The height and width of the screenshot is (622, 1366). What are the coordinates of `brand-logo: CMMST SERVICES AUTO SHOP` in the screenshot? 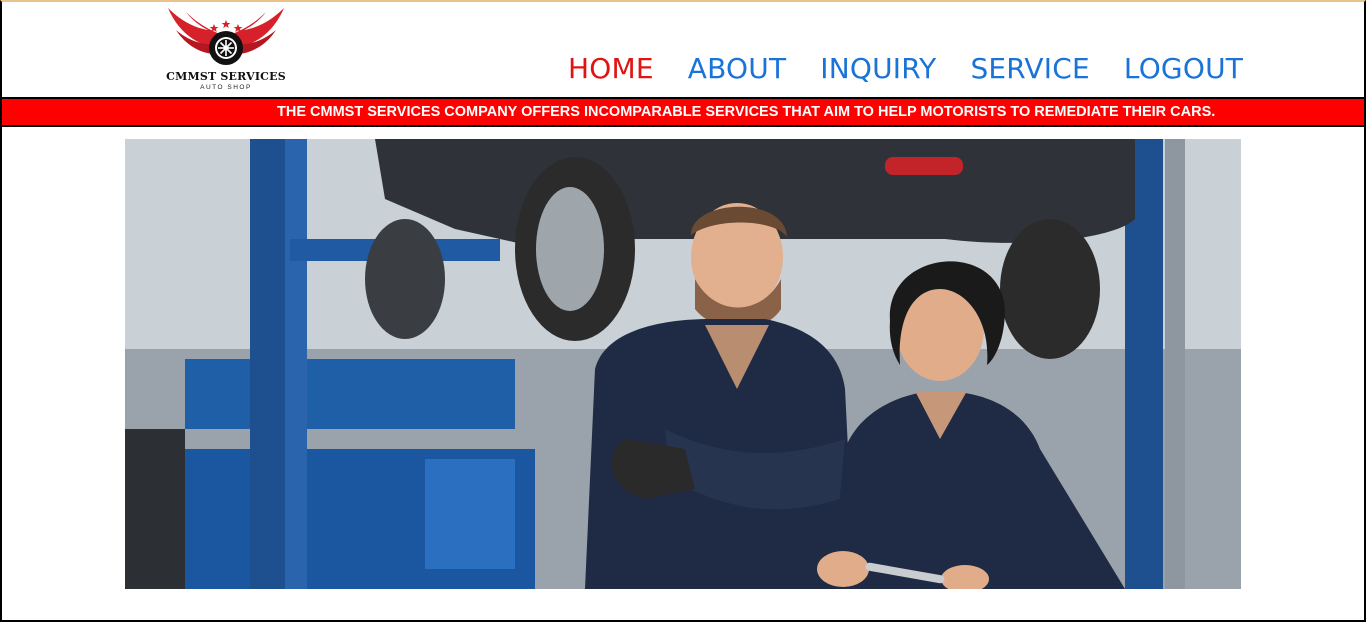 It's located at (227, 50).